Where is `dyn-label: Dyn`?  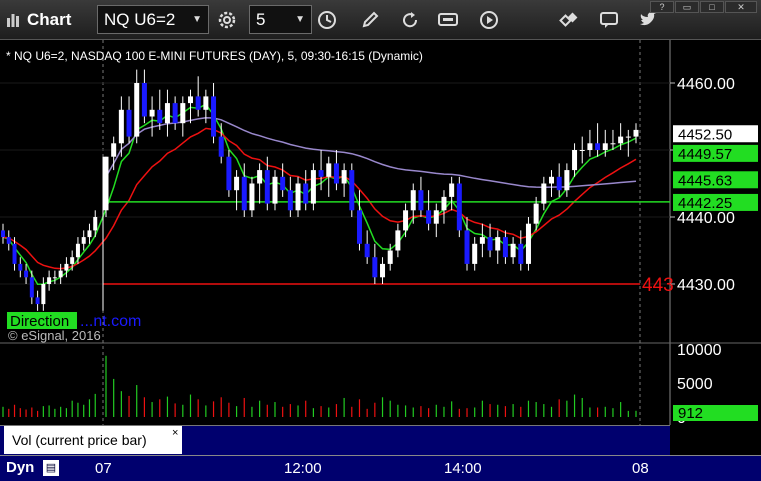
dyn-label: Dyn is located at coordinates (20, 467).